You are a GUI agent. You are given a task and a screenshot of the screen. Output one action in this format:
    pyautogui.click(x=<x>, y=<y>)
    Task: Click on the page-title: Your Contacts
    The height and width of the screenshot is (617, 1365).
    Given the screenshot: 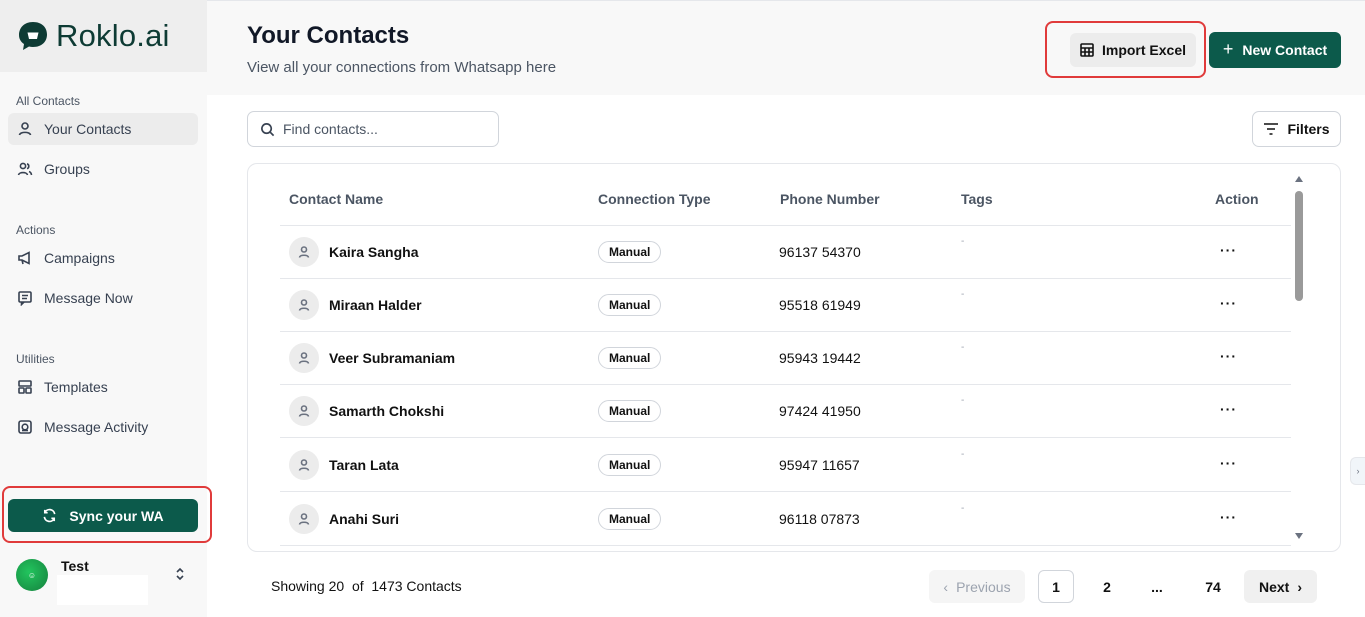 What is the action you would take?
    pyautogui.click(x=328, y=35)
    